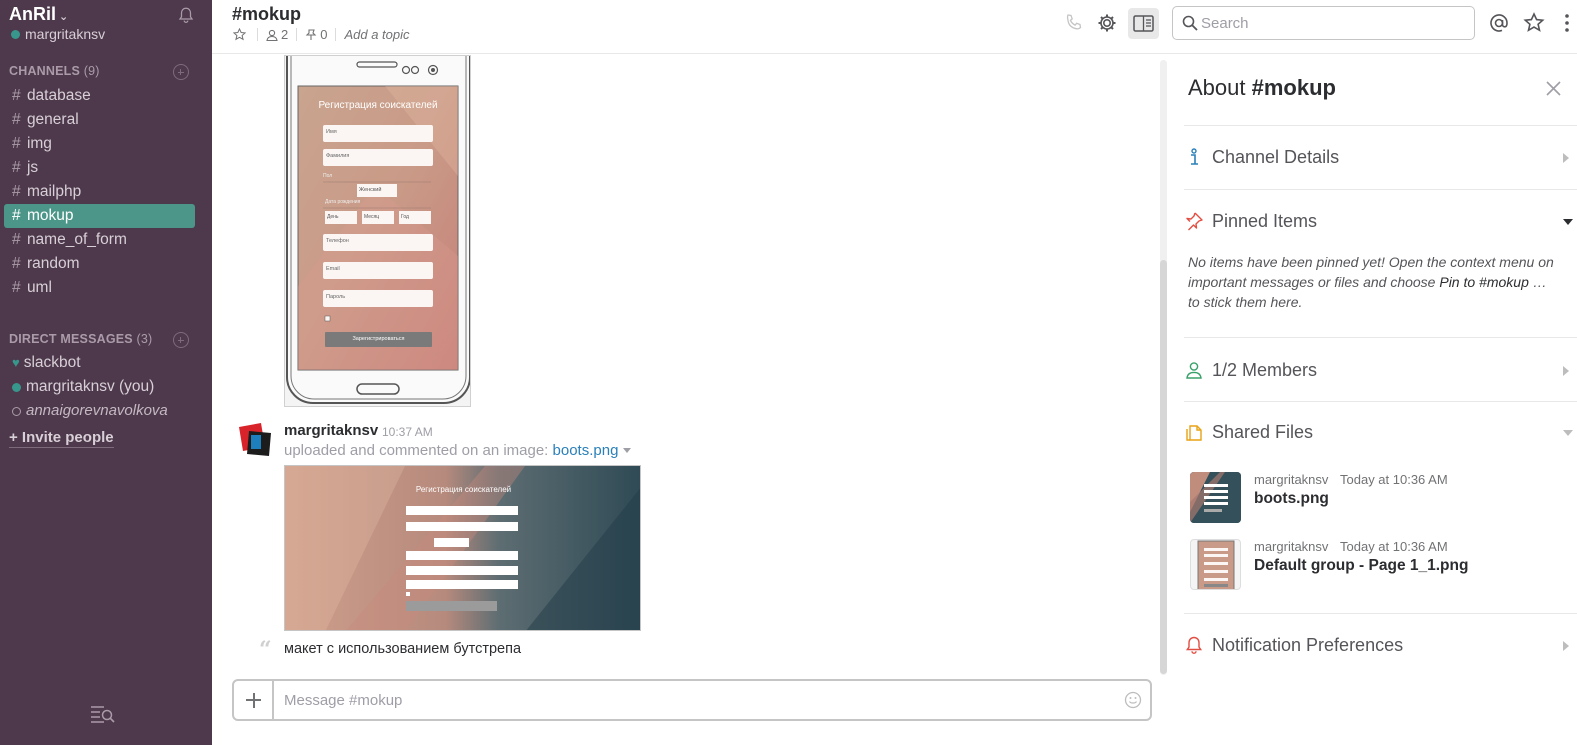 Image resolution: width=1577 pixels, height=745 pixels. What do you see at coordinates (694, 700) in the screenshot?
I see `message-input` at bounding box center [694, 700].